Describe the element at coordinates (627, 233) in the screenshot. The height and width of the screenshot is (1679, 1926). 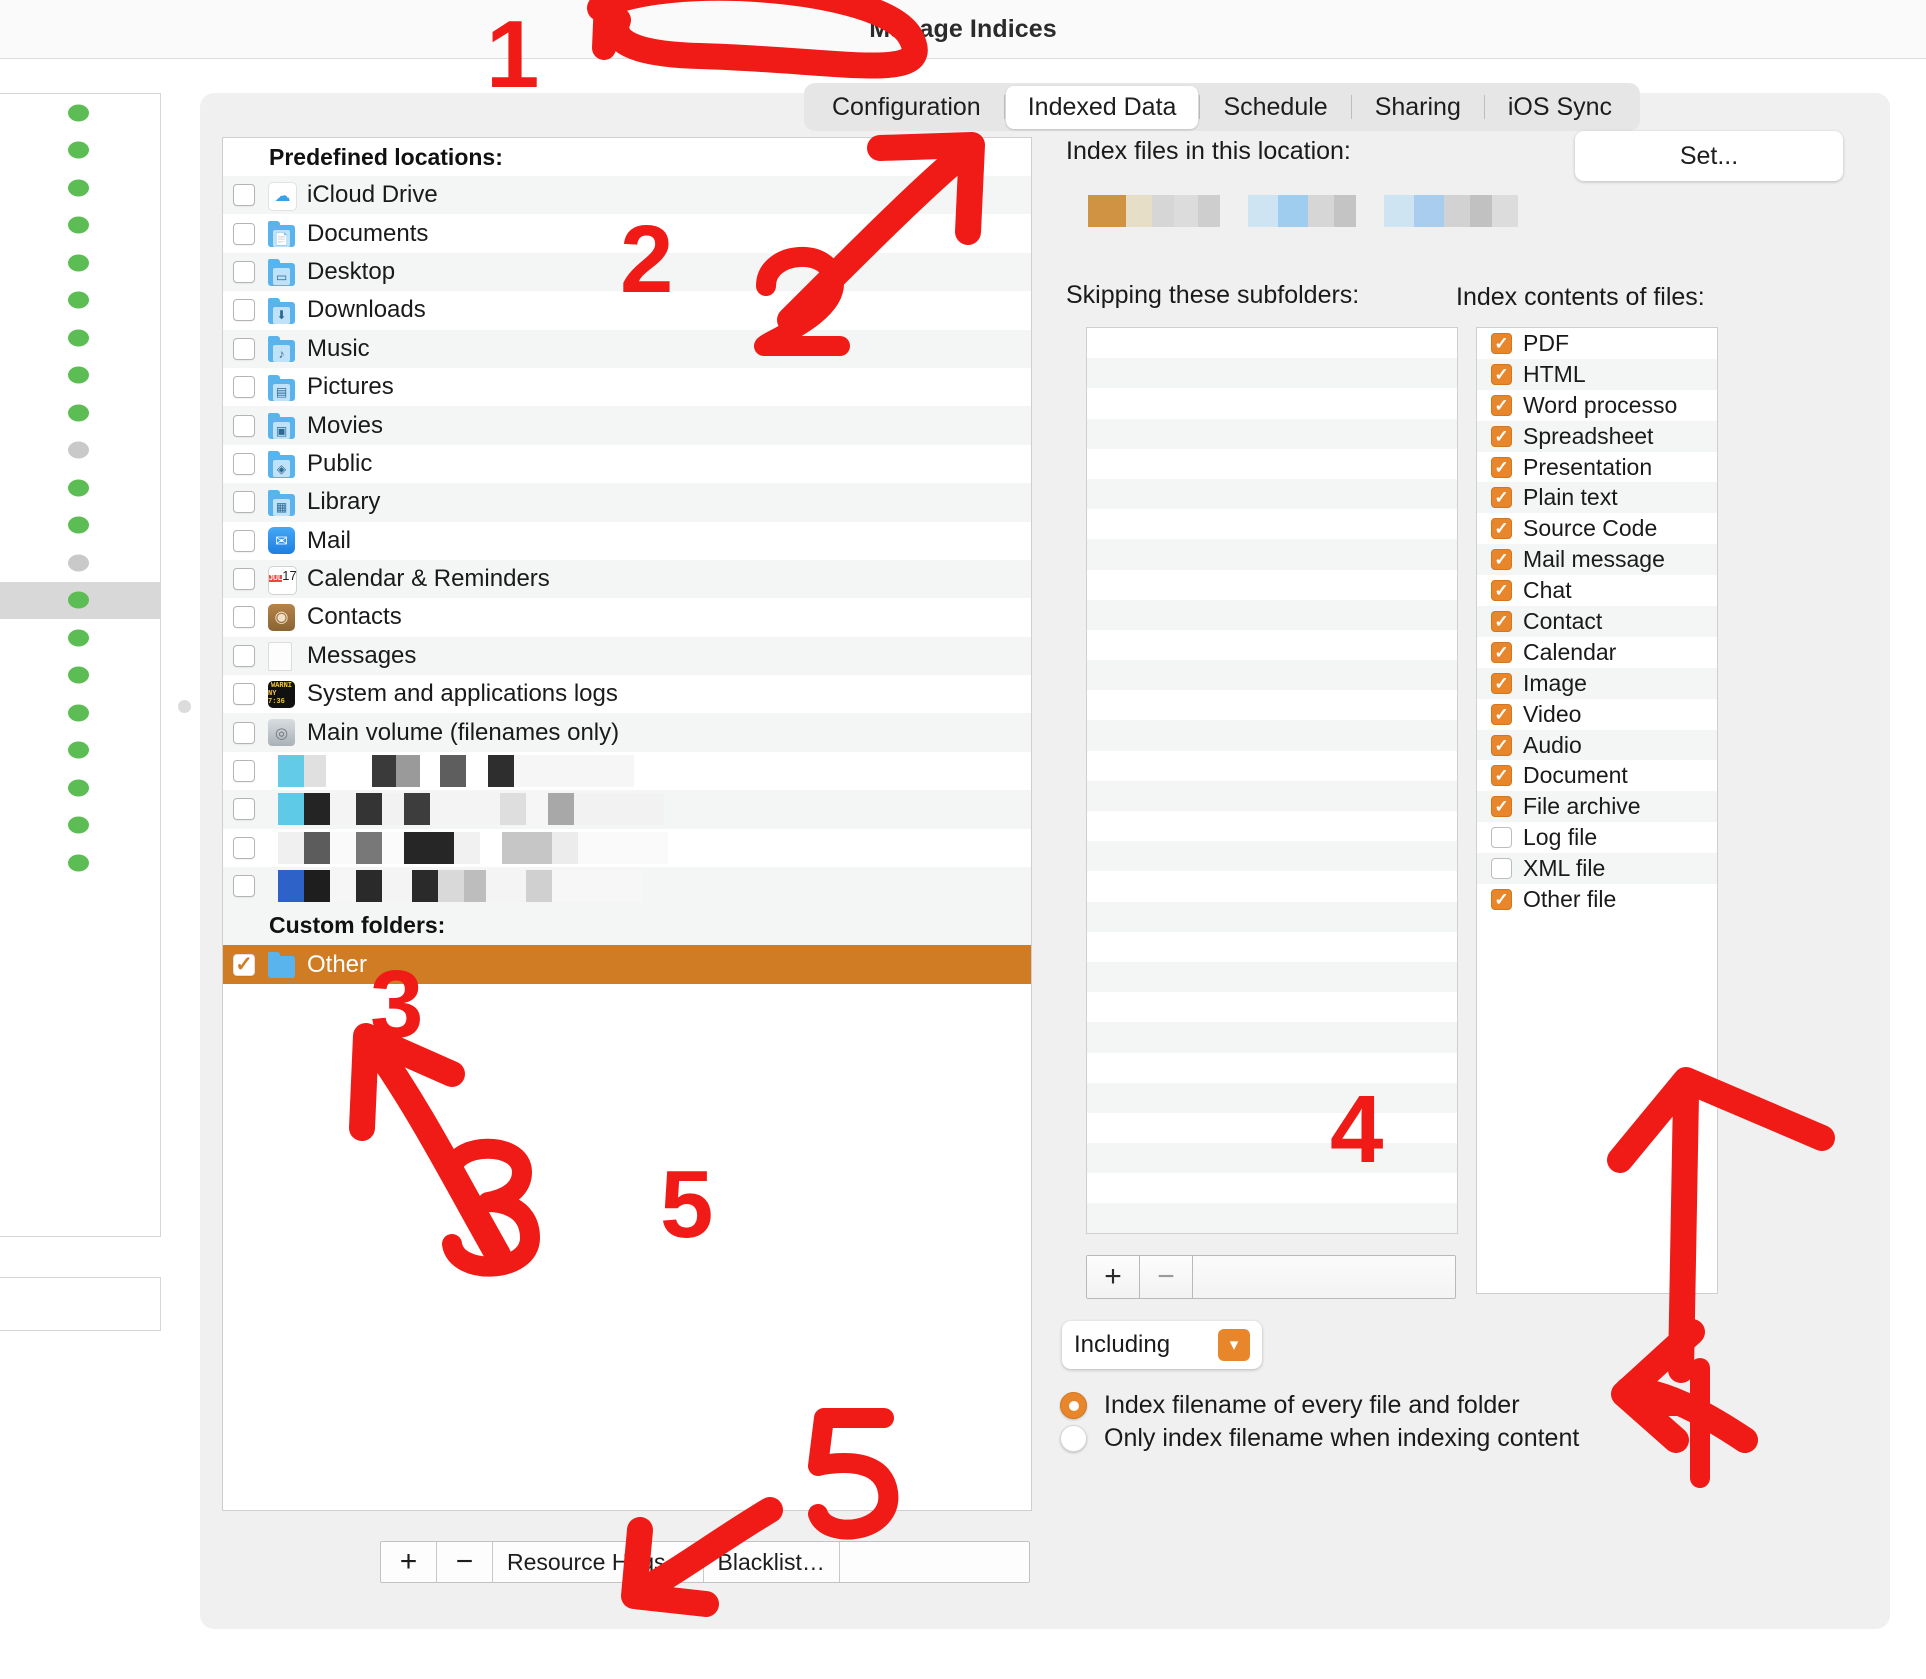
I see `location-row: 📄 Documents` at that location.